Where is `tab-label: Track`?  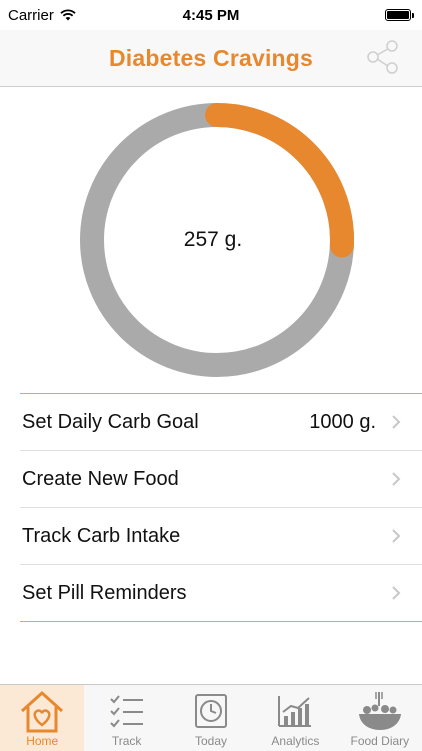
tab-label: Track is located at coordinates (126, 741).